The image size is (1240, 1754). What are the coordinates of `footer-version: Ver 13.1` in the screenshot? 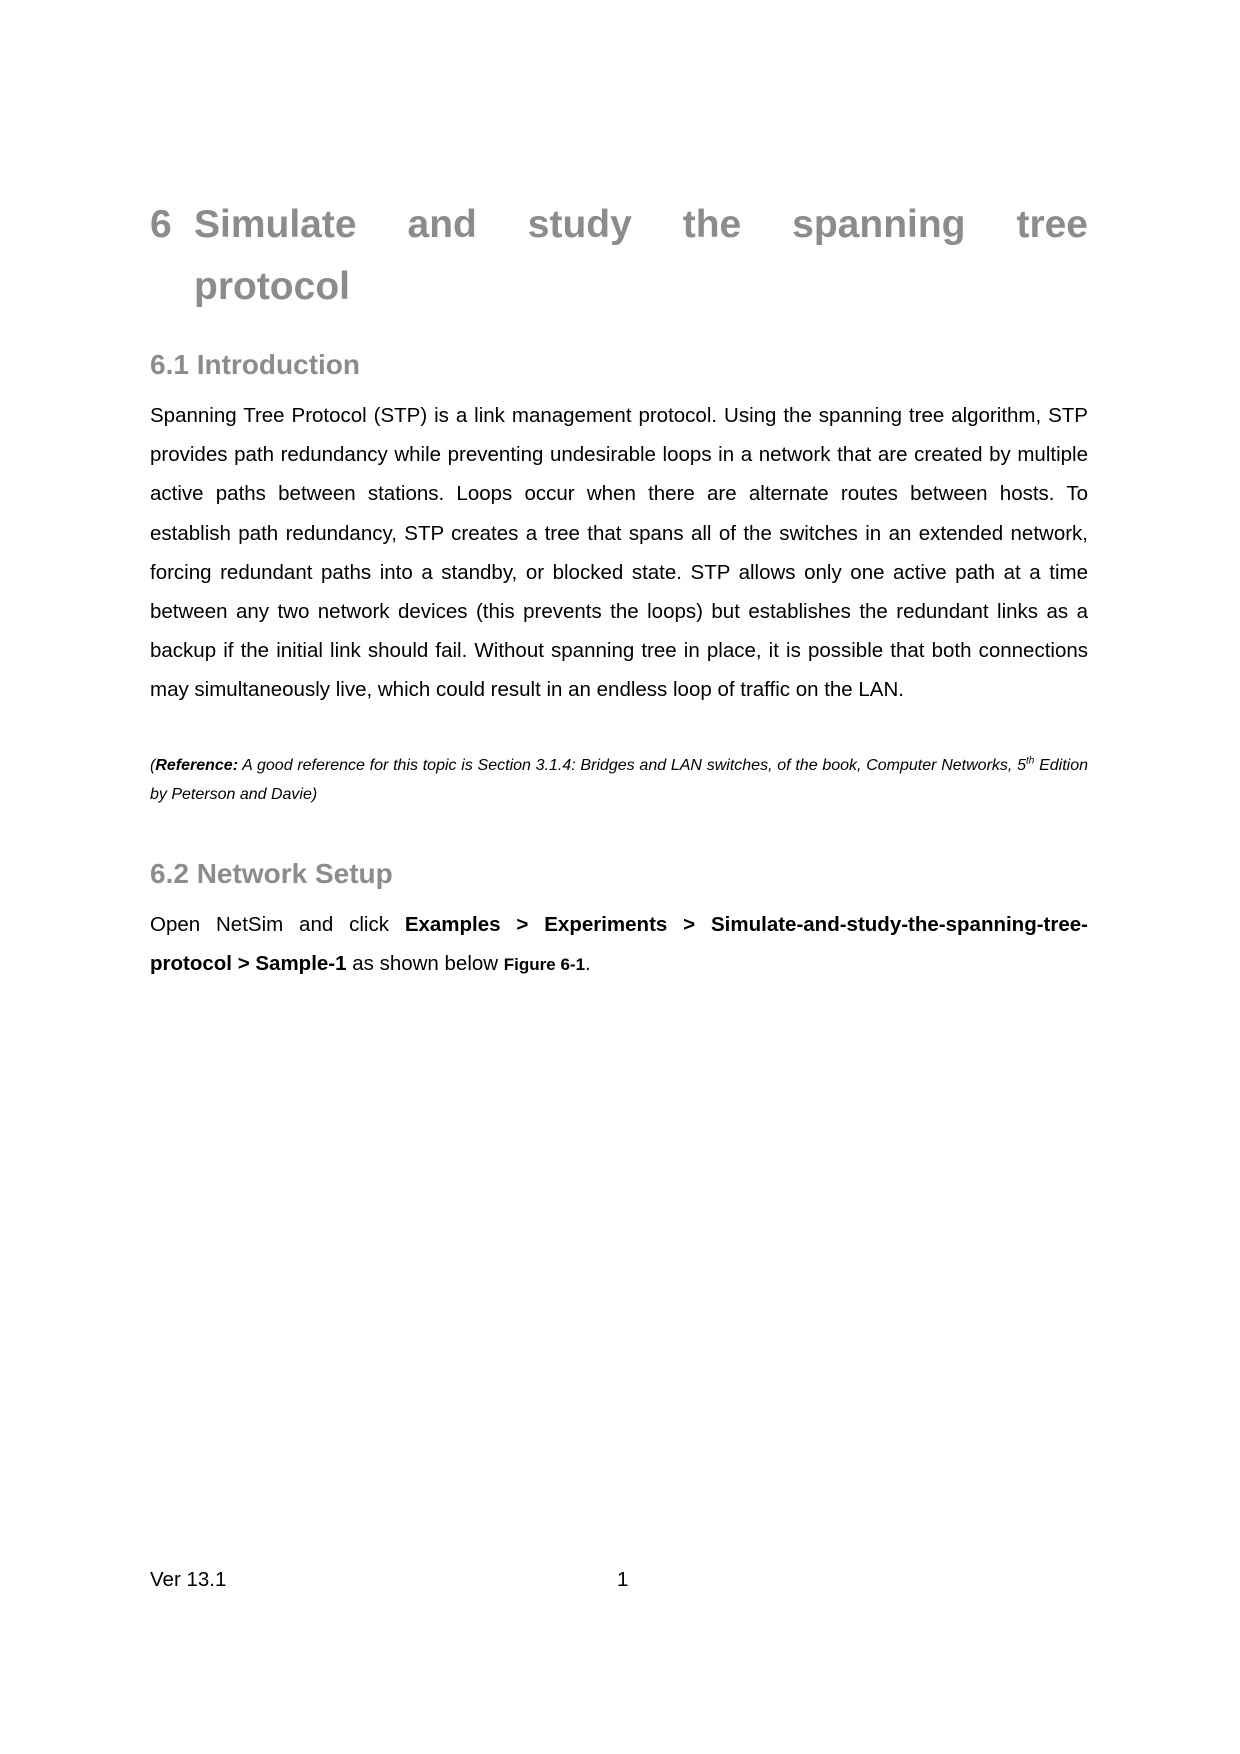 It's located at (188, 1579).